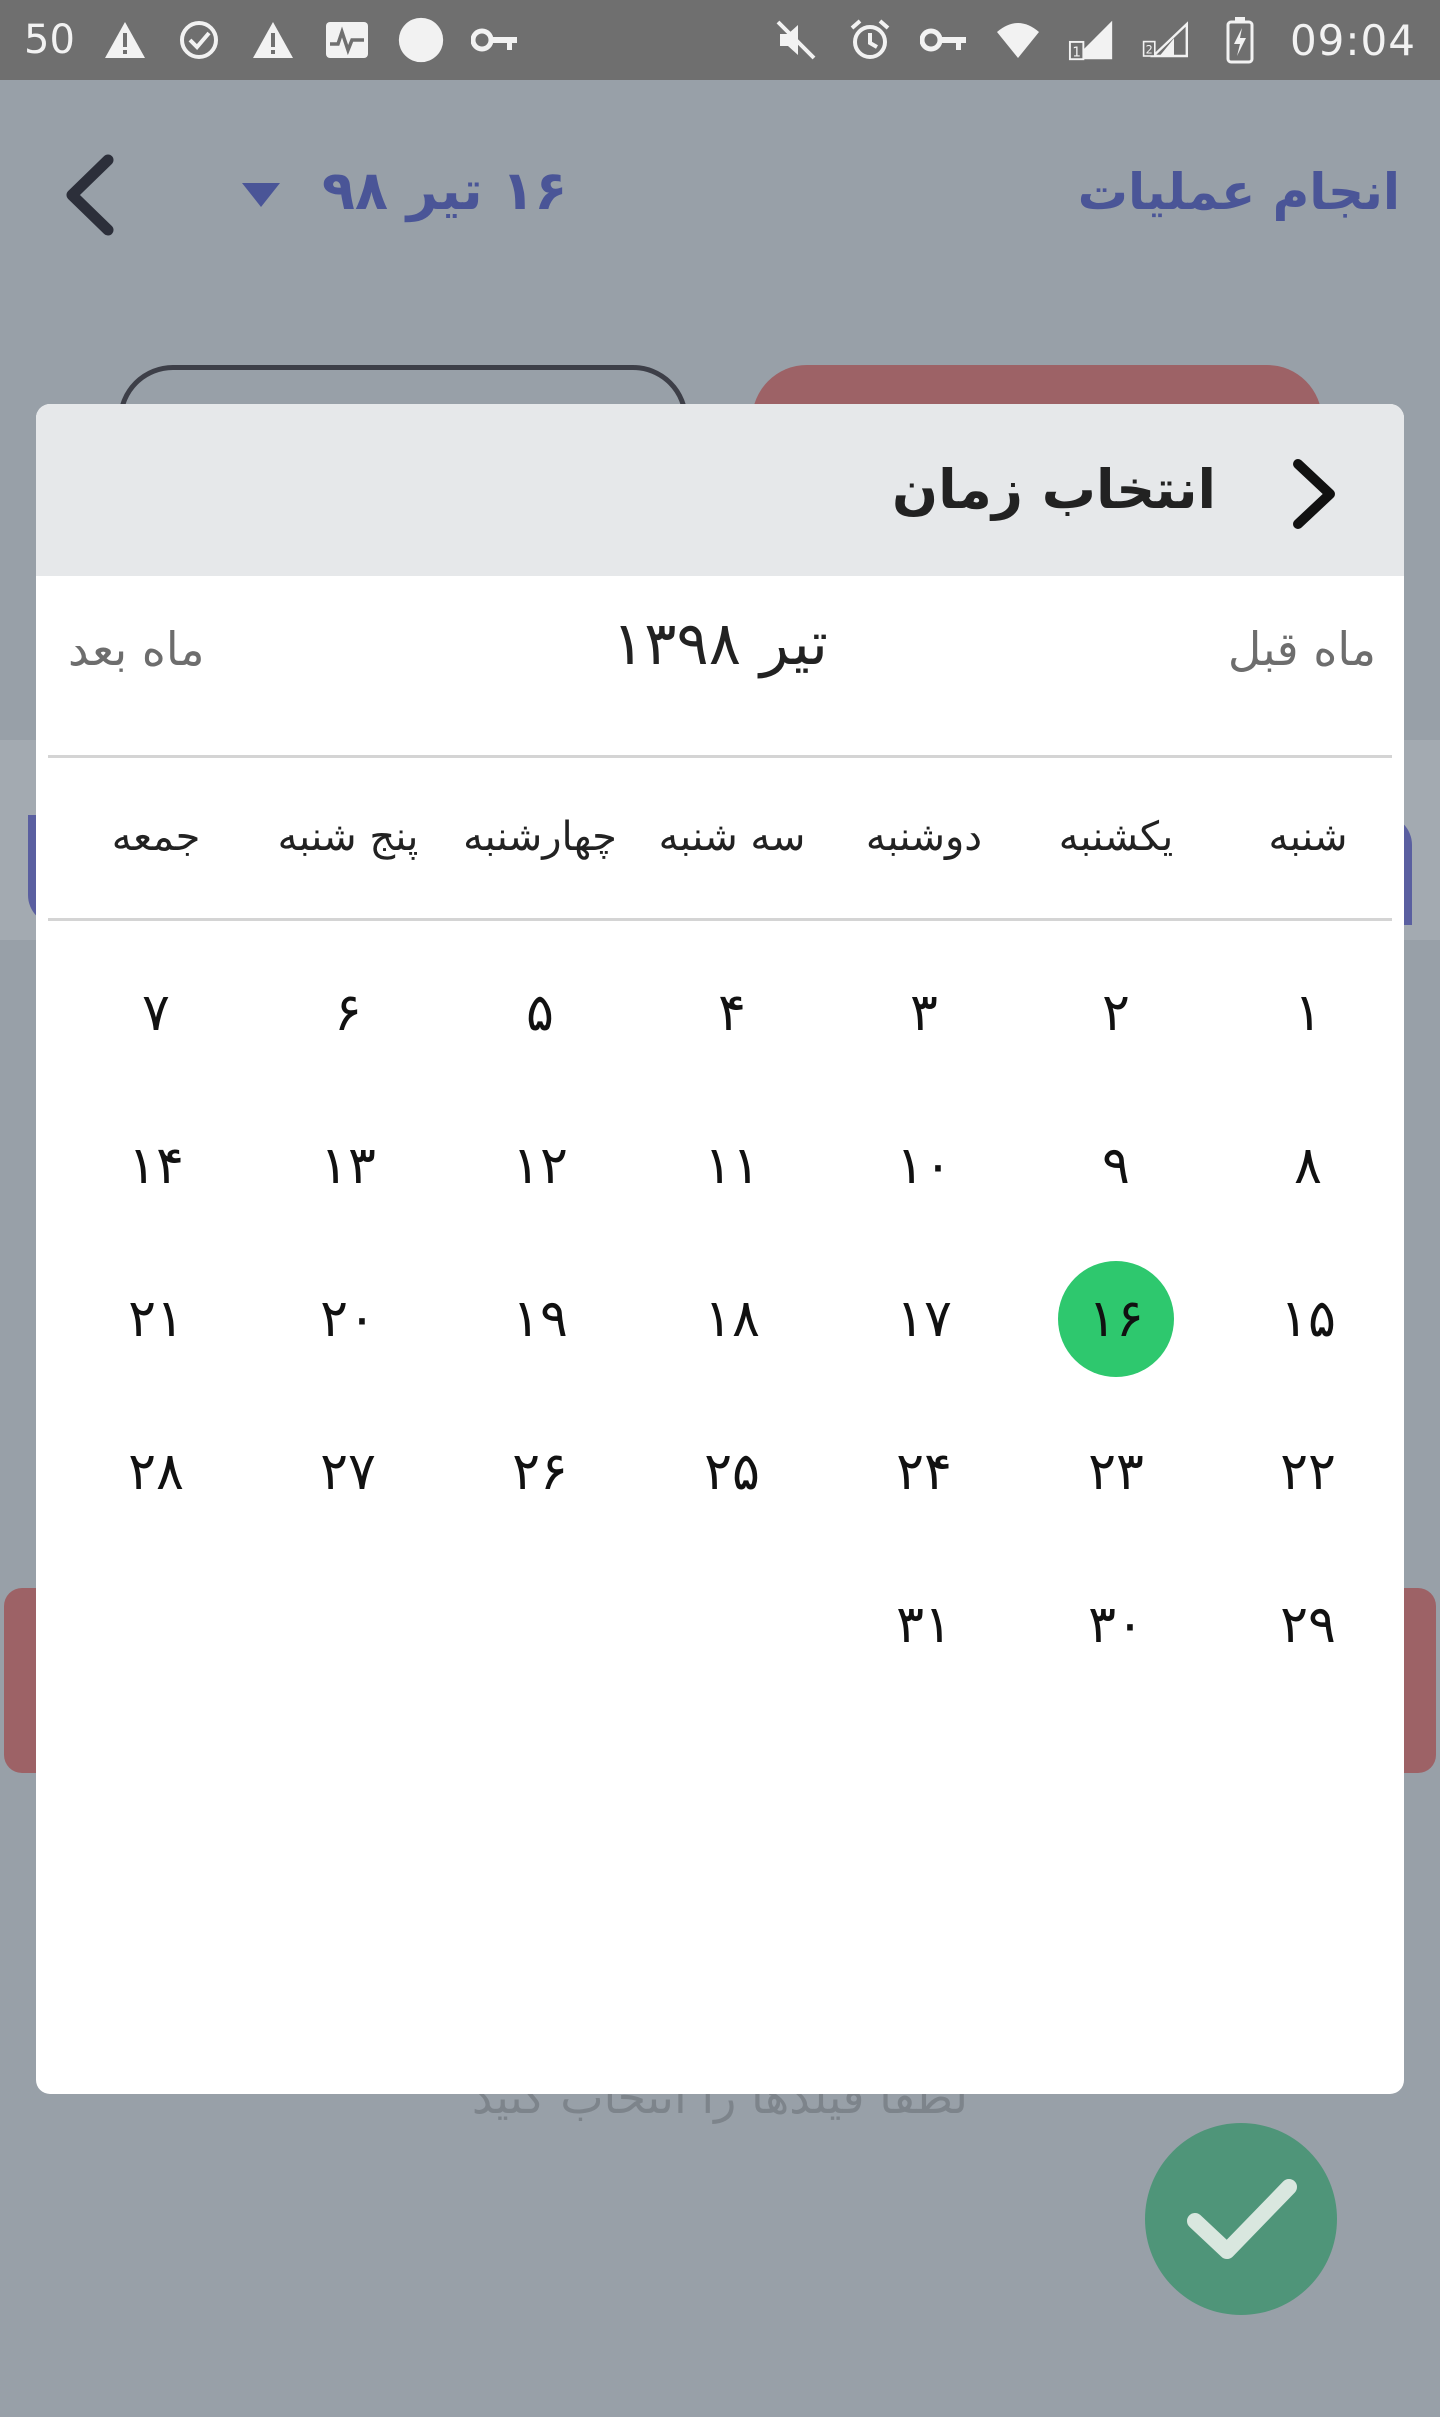 Image resolution: width=1440 pixels, height=2417 pixels. Describe the element at coordinates (1116, 837) in the screenshot. I see `weekday-label: یکشنبه` at that location.